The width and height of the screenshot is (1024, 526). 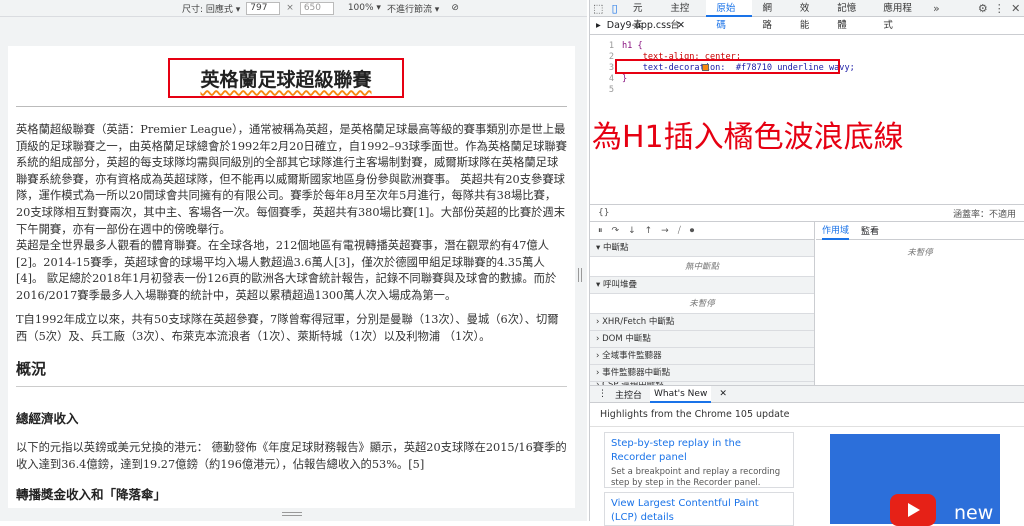 I want to click on tab-memory: 記憶體, so click(x=850, y=15).